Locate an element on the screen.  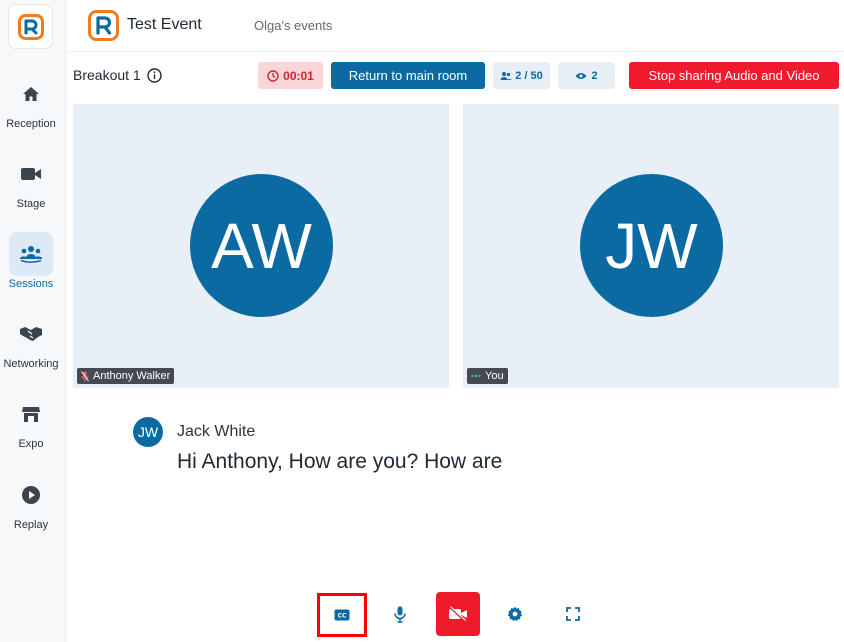
camera-off-icon is located at coordinates (458, 614).